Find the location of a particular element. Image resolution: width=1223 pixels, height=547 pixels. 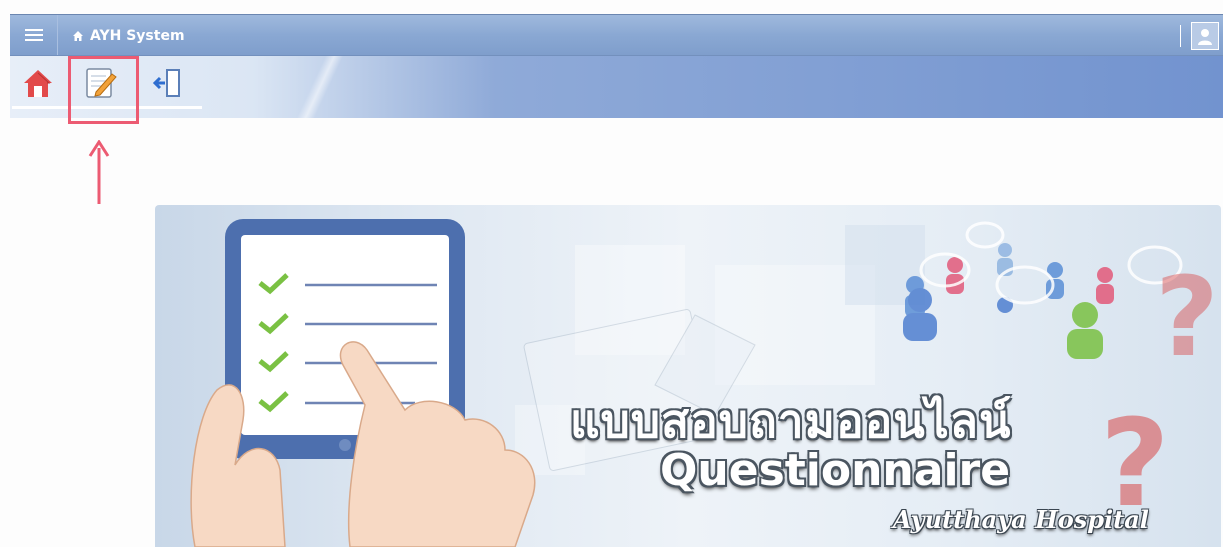

banner-title-english: Questionnaire is located at coordinates (835, 470).